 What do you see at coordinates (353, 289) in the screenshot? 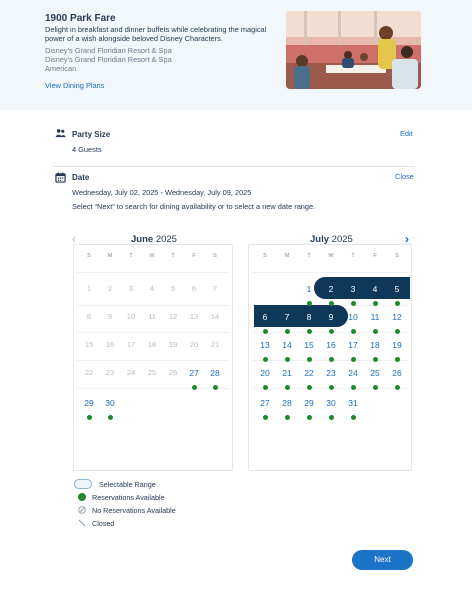
I see `calendar-day: 3` at bounding box center [353, 289].